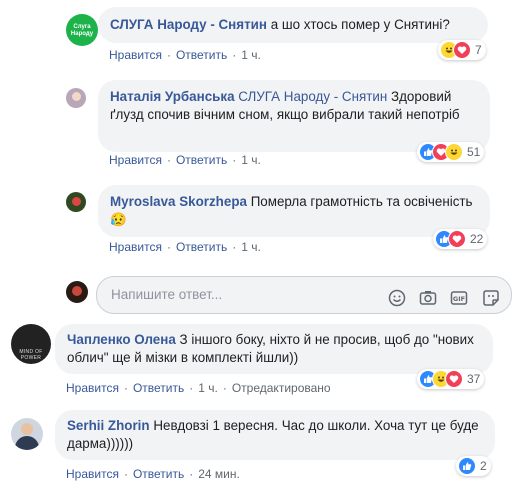 Image resolution: width=522 pixels, height=490 pixels. What do you see at coordinates (304, 295) in the screenshot?
I see `reply-input: Напишите ответ... GIF` at bounding box center [304, 295].